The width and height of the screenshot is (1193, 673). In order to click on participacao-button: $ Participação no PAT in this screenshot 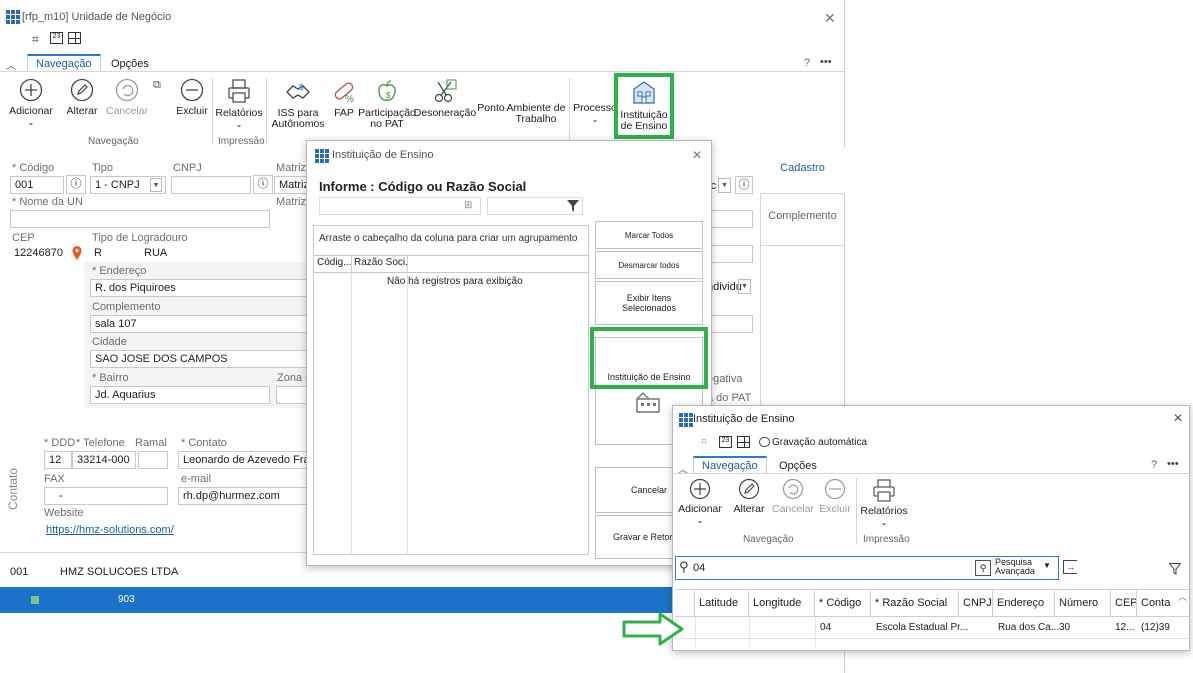, I will do `click(387, 104)`.